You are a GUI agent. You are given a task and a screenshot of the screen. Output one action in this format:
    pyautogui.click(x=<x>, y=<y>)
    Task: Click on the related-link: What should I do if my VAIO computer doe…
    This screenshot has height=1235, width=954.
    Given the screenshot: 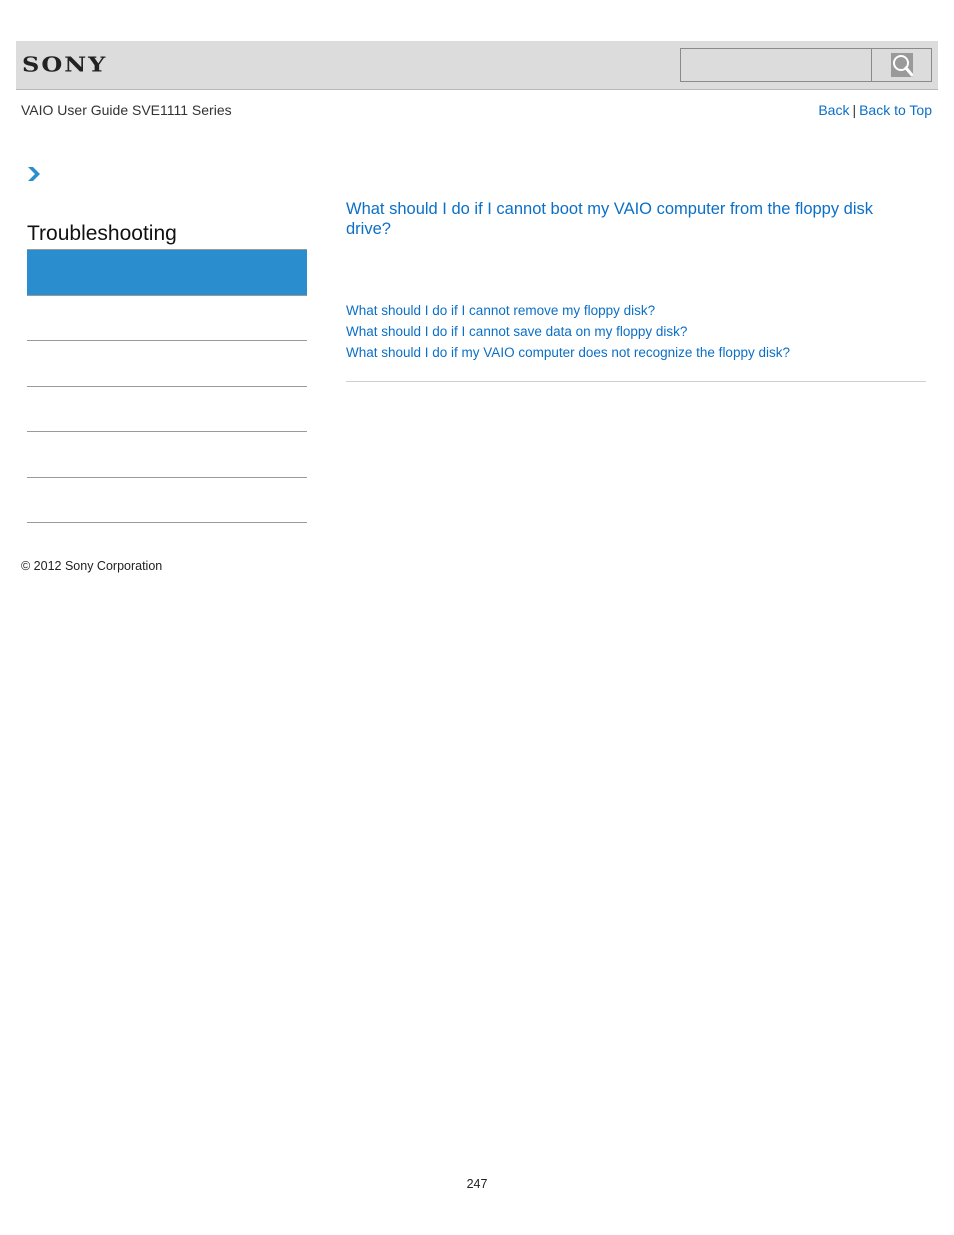 What is the action you would take?
    pyautogui.click(x=568, y=352)
    